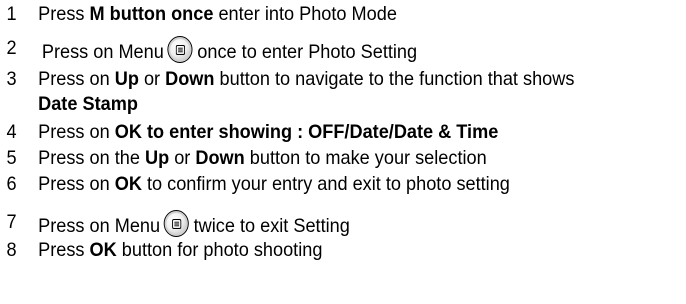 Image resolution: width=686 pixels, height=304 pixels. I want to click on text-segment: Press on the, so click(91, 158).